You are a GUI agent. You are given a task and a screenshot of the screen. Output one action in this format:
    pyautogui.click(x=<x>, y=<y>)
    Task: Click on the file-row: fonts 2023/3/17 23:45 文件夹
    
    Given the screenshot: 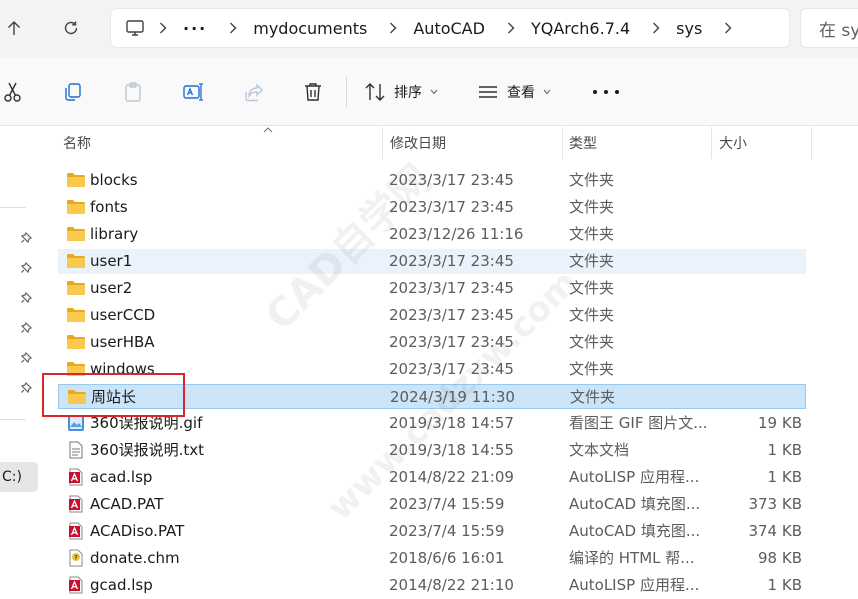 What is the action you would take?
    pyautogui.click(x=432, y=207)
    